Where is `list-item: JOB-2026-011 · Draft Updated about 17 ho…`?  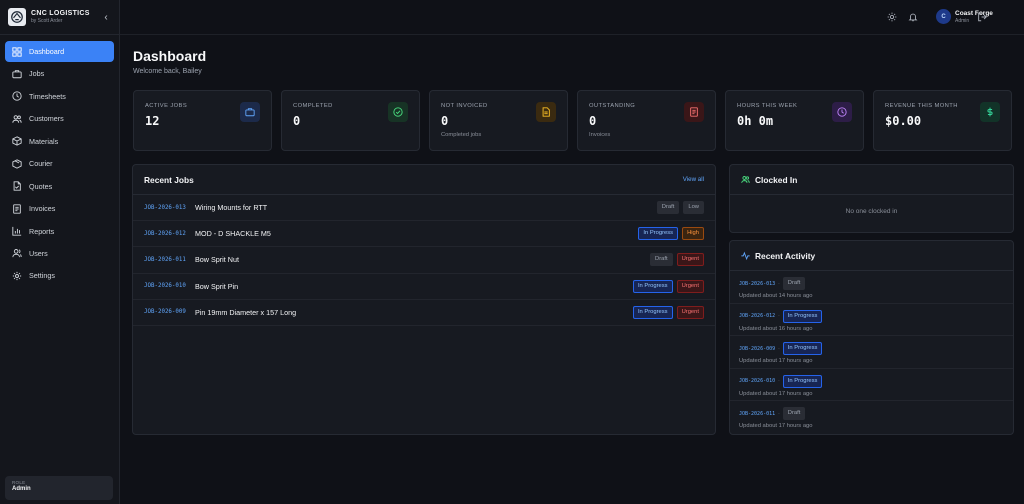
list-item: JOB-2026-011 · Draft Updated about 17 ho… is located at coordinates (871, 417).